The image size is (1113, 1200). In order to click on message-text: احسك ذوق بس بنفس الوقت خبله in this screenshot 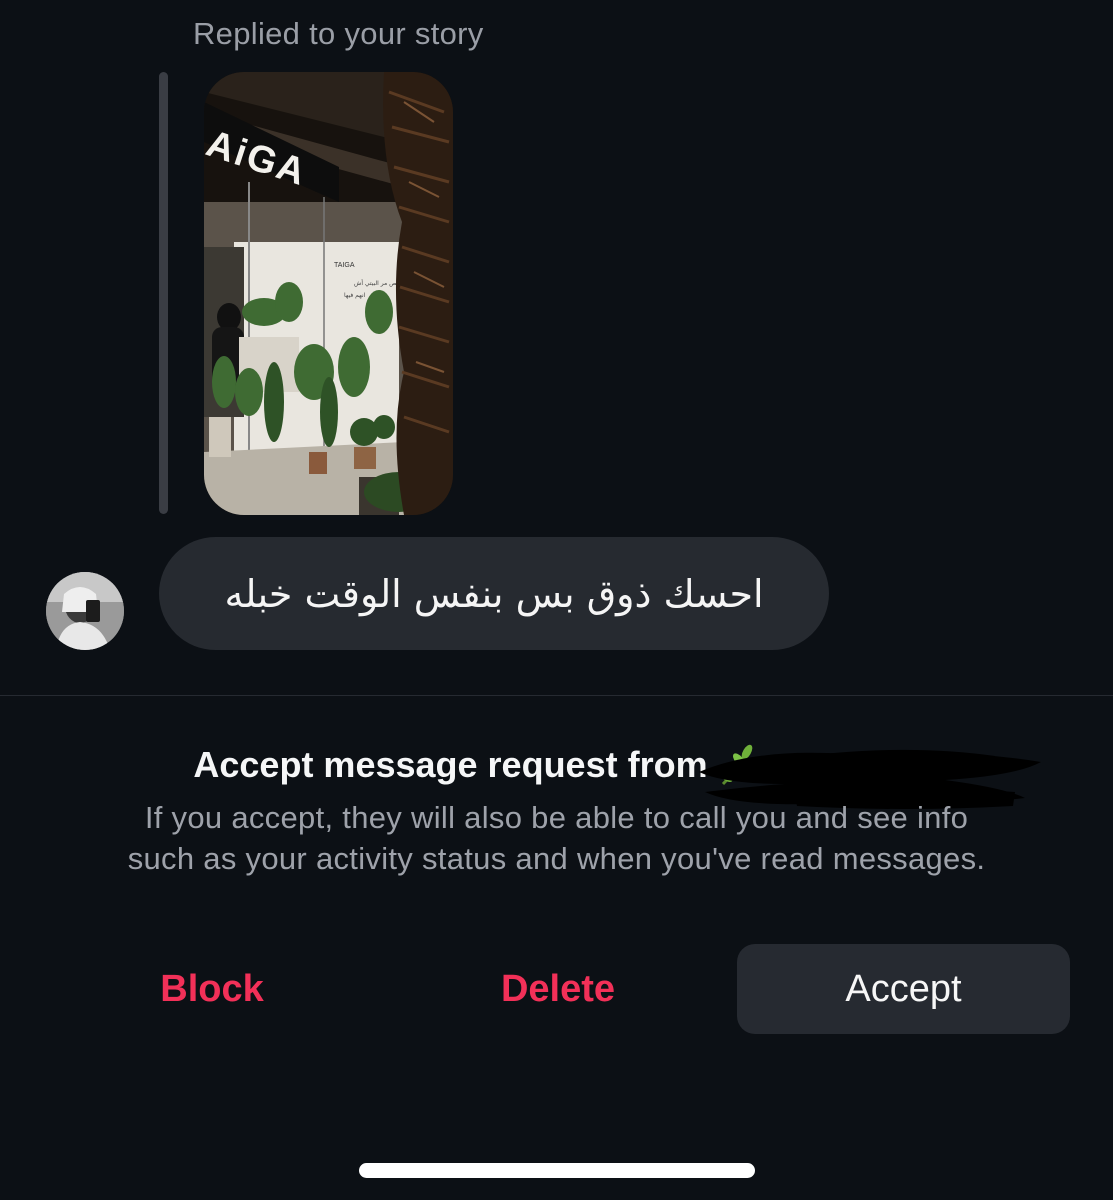, I will do `click(494, 593)`.